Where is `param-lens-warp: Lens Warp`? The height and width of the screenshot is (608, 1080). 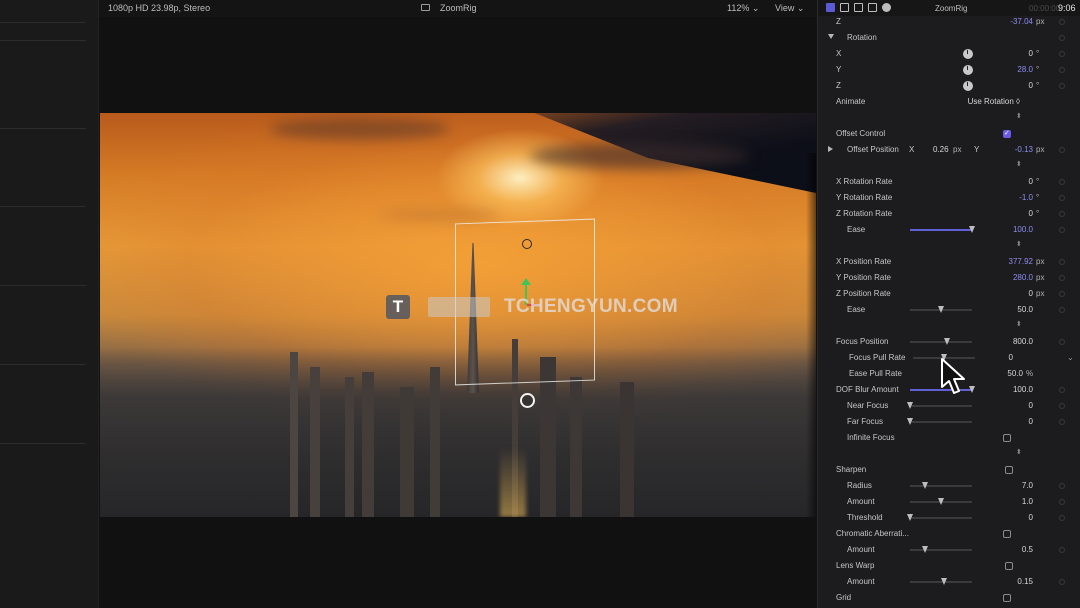 param-lens-warp: Lens Warp is located at coordinates (949, 566).